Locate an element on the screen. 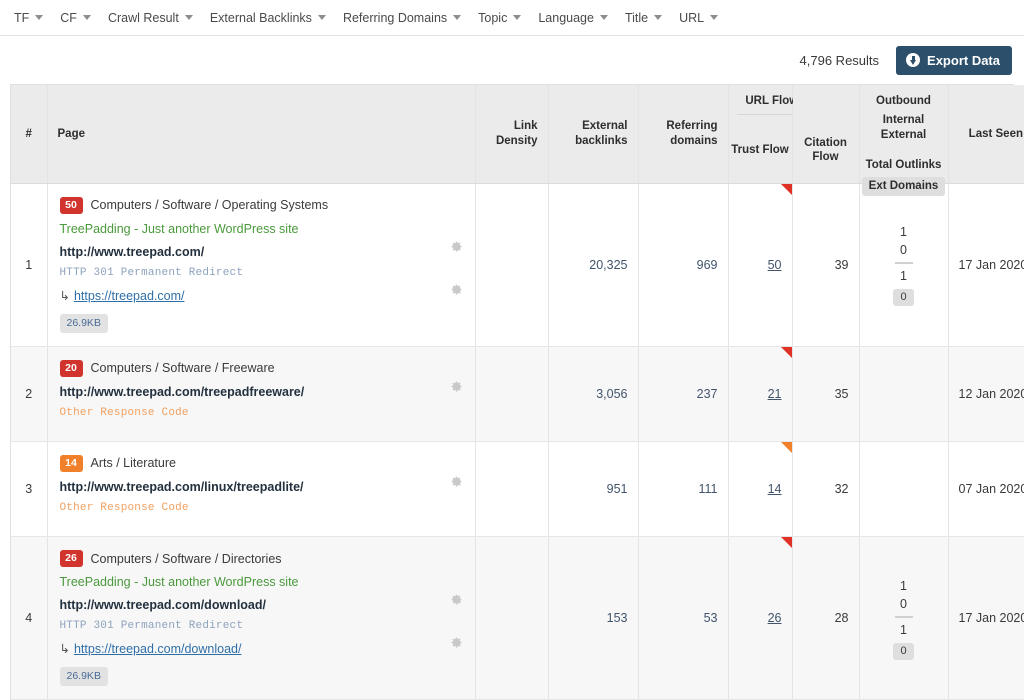 The height and width of the screenshot is (700, 1024). header-citation-flow: Citation Flow is located at coordinates (826, 134).